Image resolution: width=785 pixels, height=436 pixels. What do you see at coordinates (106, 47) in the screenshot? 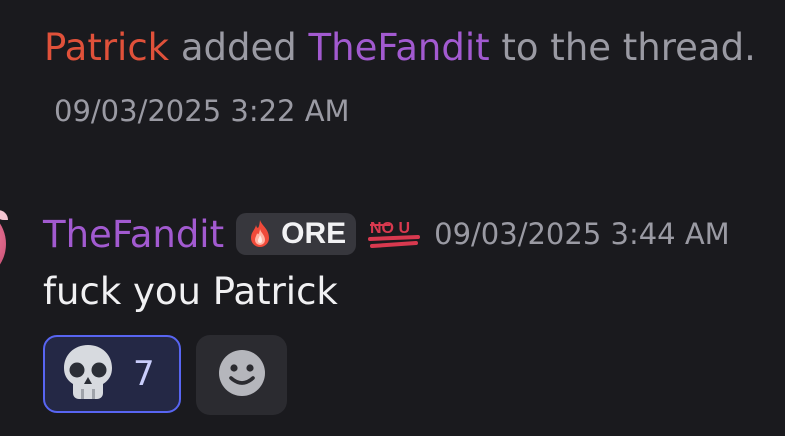
I see `actor-username: Patrick` at bounding box center [106, 47].